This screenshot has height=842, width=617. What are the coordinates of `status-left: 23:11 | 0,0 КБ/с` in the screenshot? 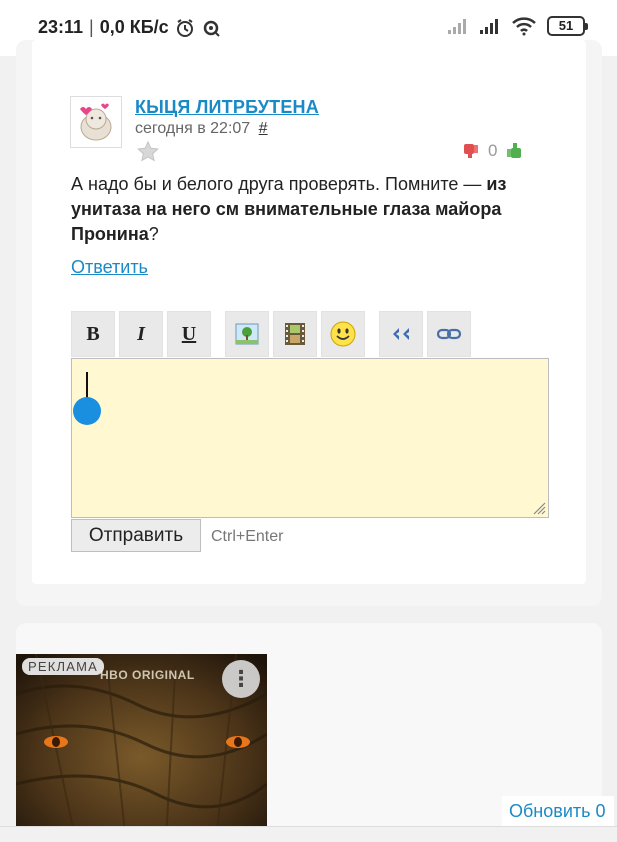 It's located at (129, 27).